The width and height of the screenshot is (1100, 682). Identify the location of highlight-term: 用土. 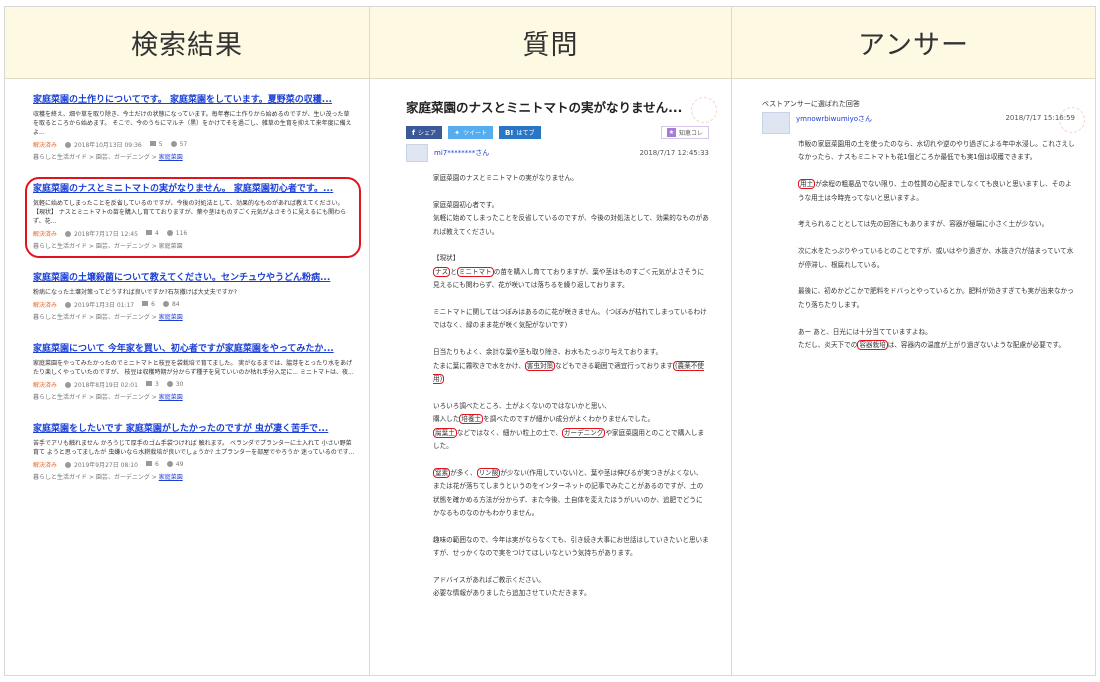
(807, 184).